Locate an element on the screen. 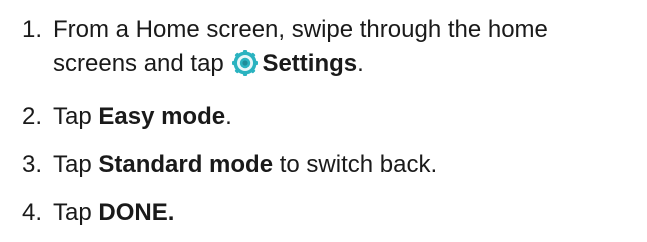  step-bold-text: Easy mode is located at coordinates (162, 116).